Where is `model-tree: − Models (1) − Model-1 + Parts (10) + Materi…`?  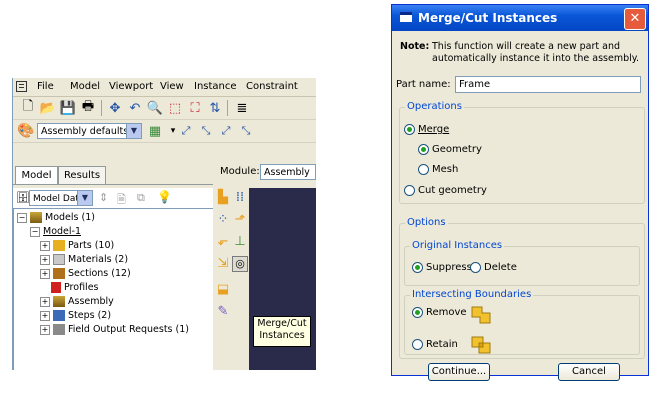
model-tree: − Models (1) − Model-1 + Parts (10) + Materi… is located at coordinates (114, 289).